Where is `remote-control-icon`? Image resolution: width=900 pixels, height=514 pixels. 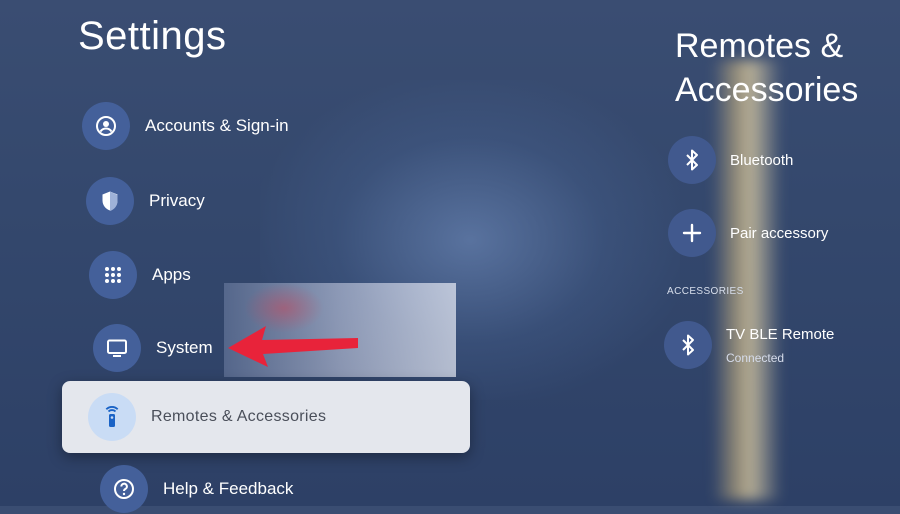 remote-control-icon is located at coordinates (112, 417).